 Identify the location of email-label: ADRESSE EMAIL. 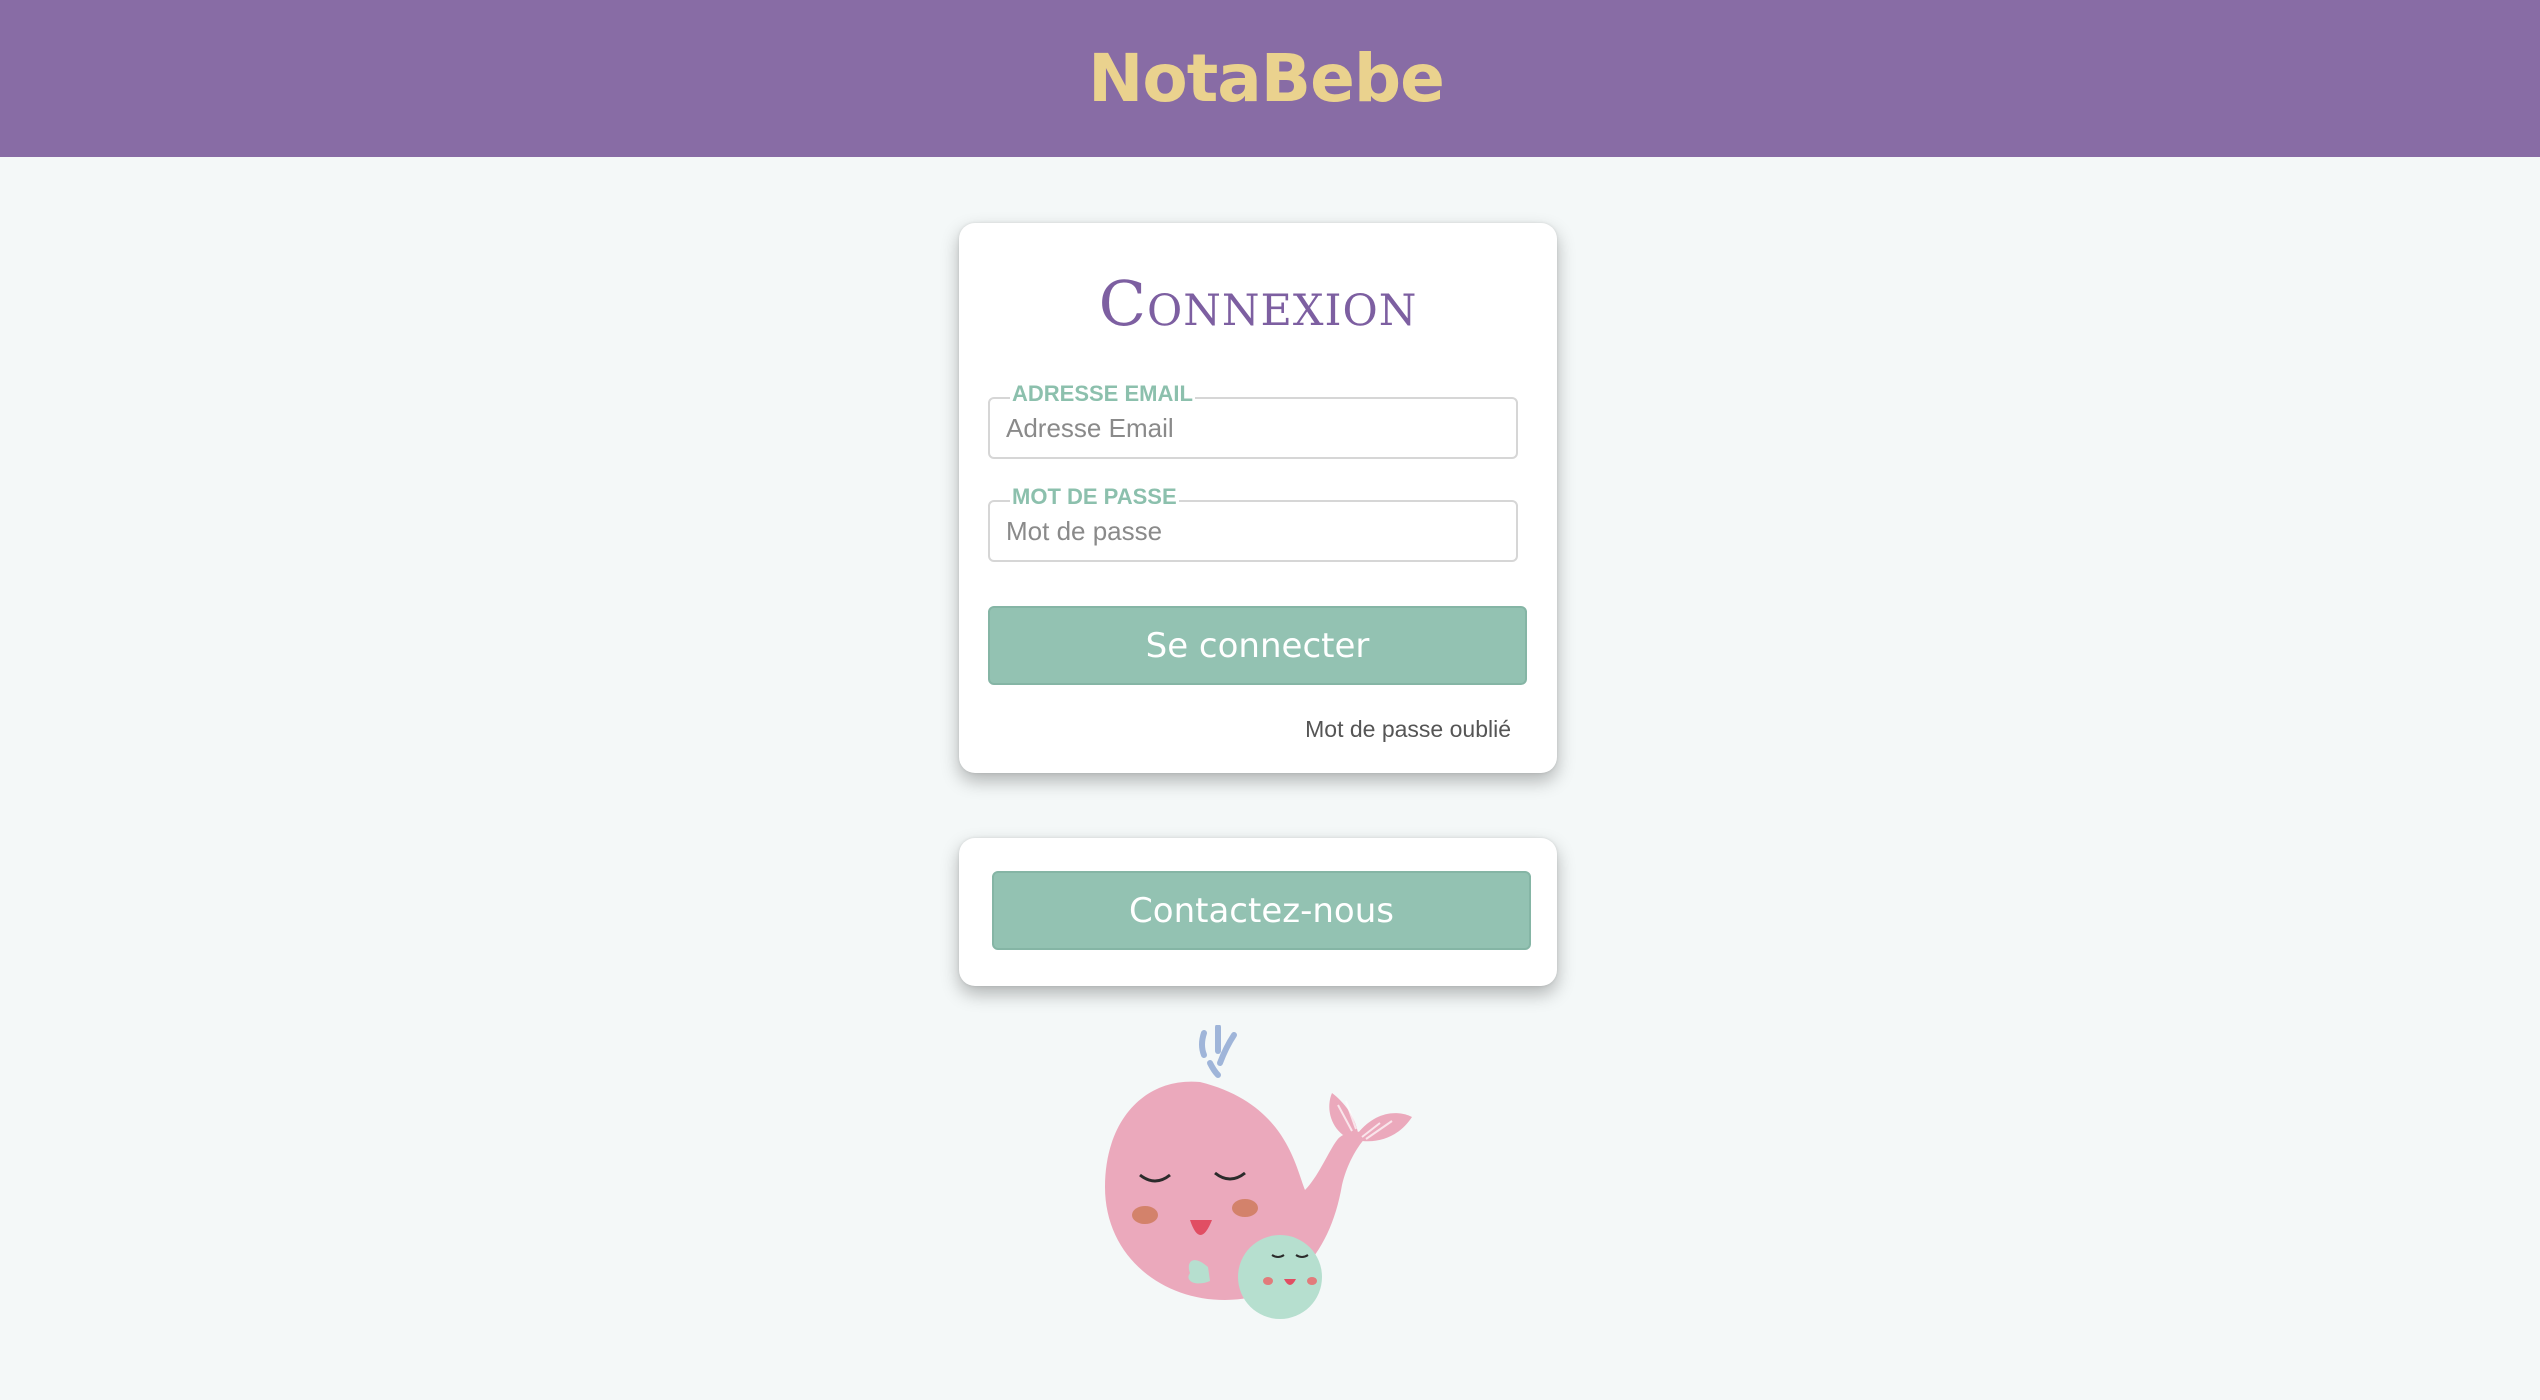
(1102, 393).